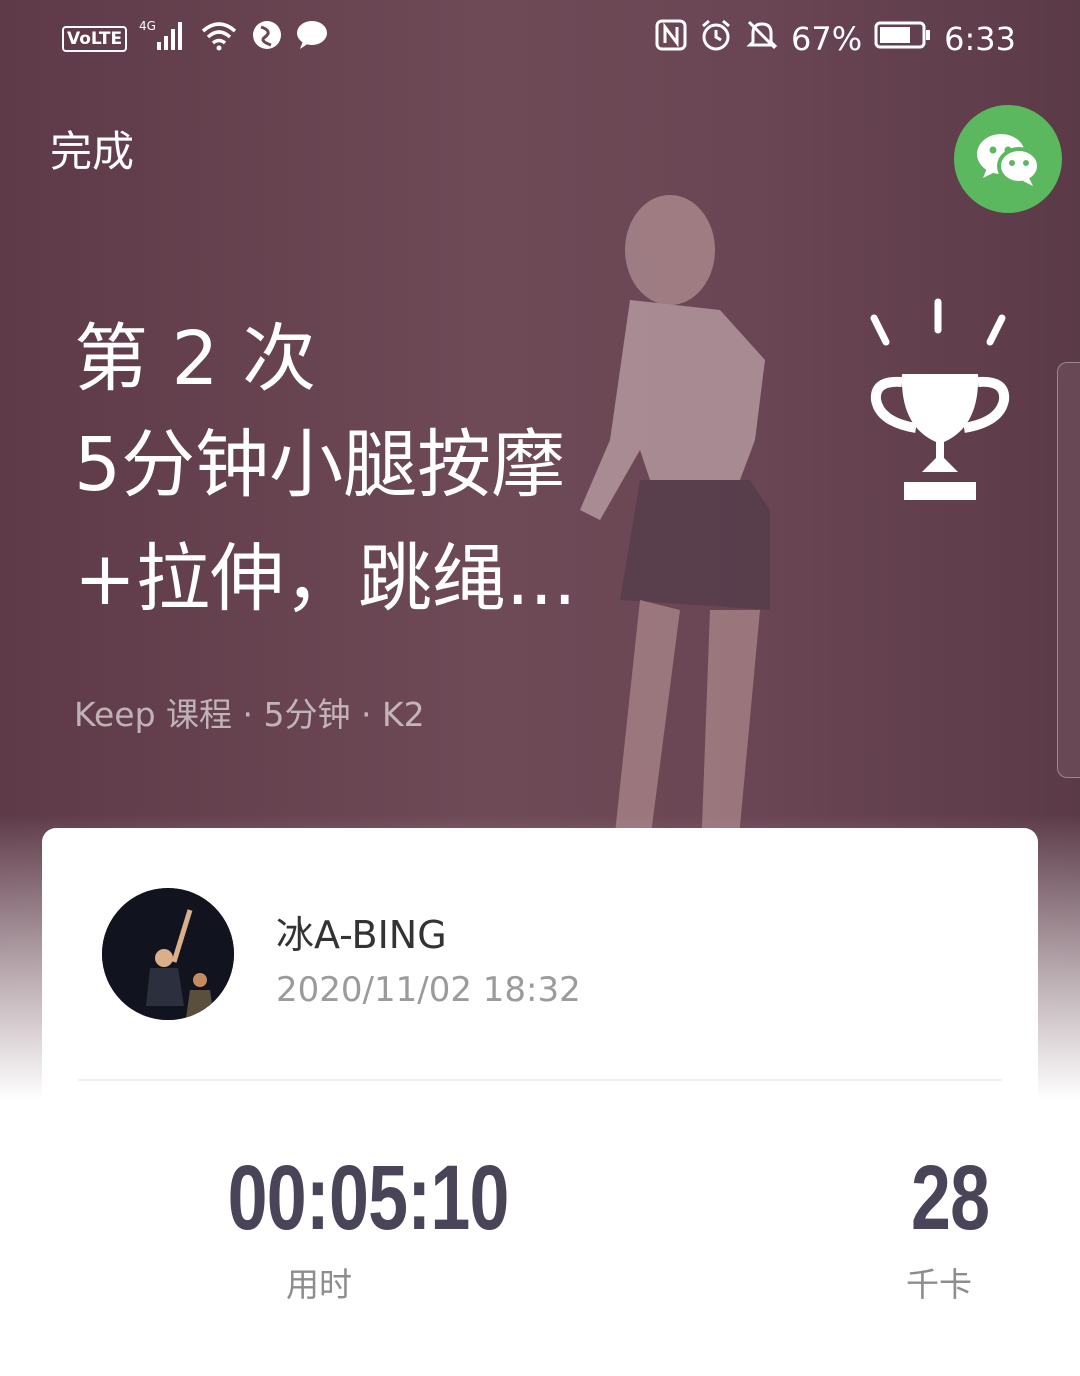 This screenshot has width=1080, height=1376. What do you see at coordinates (716, 39) in the screenshot?
I see `alarm-icon` at bounding box center [716, 39].